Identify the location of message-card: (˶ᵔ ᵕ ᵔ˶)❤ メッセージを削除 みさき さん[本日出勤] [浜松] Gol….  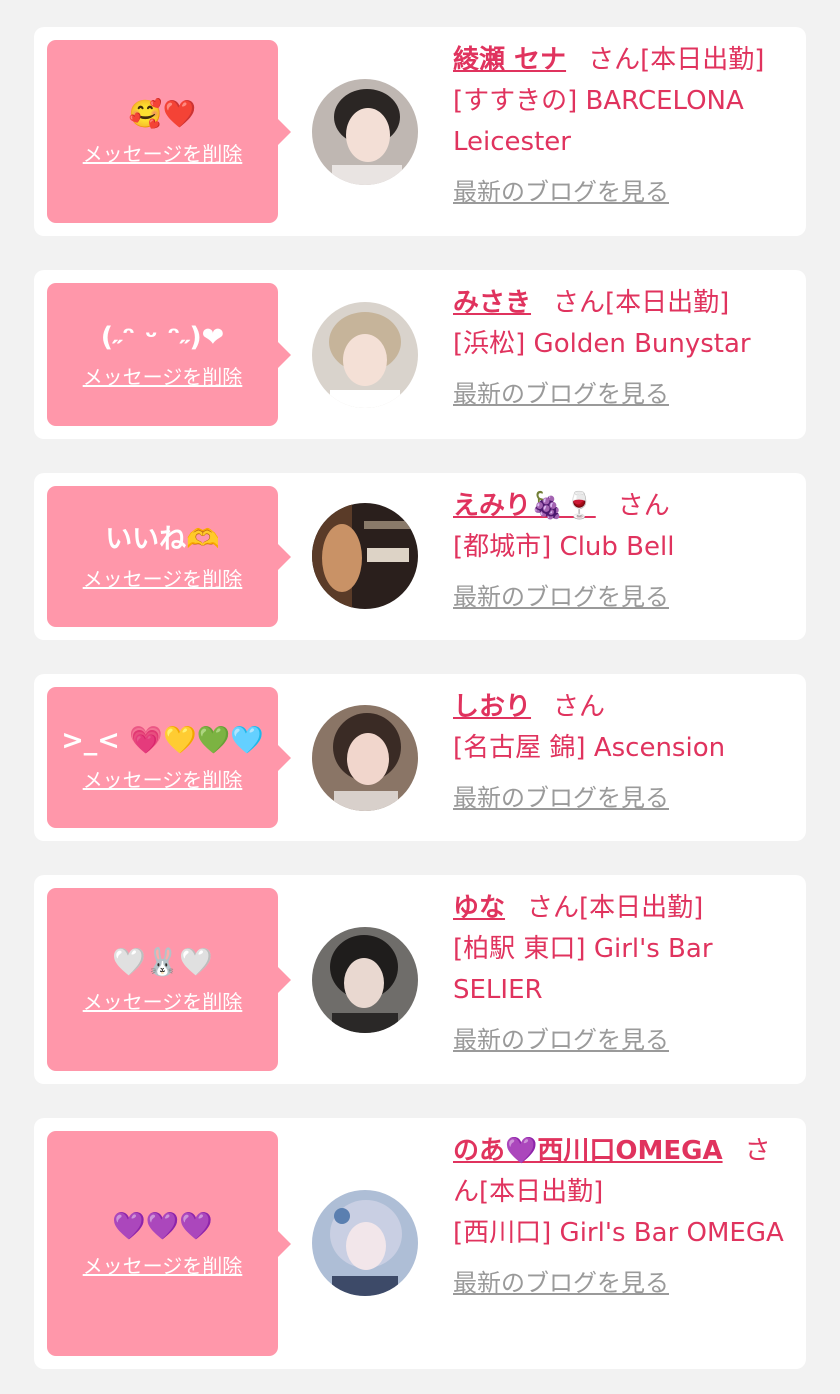
(420, 354).